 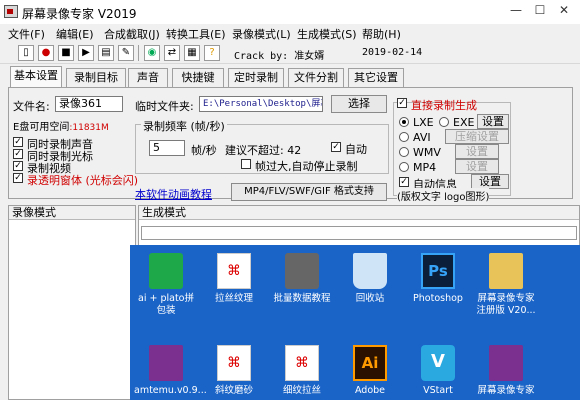 What do you see at coordinates (327, 34) in the screenshot?
I see `menu-generate: 生成模式(S)` at bounding box center [327, 34].